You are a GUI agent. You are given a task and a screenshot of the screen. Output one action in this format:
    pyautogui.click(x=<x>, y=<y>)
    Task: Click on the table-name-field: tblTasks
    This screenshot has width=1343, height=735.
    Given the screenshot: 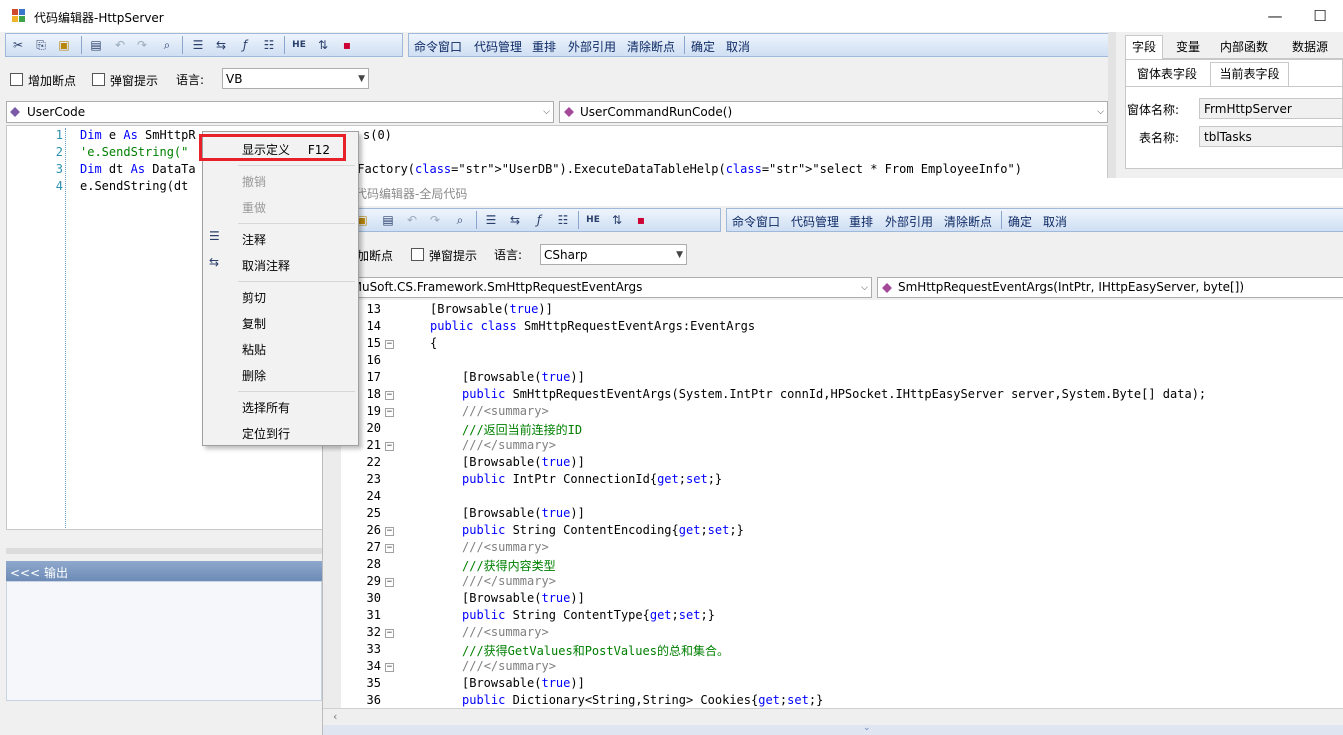 What is the action you would take?
    pyautogui.click(x=1271, y=136)
    